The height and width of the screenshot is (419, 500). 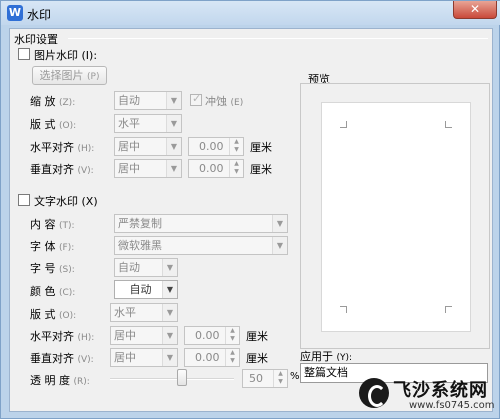 What do you see at coordinates (224, 101) in the screenshot?
I see `washout-label: 冲蚀 (E)` at bounding box center [224, 101].